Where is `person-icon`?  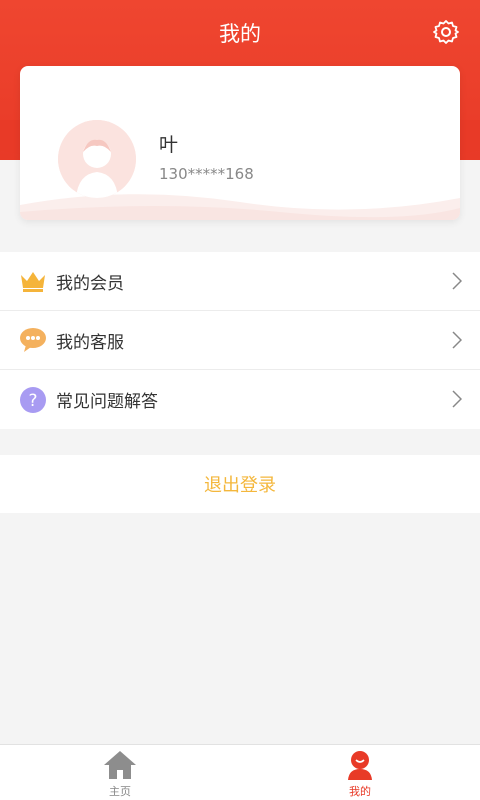
person-icon is located at coordinates (360, 765).